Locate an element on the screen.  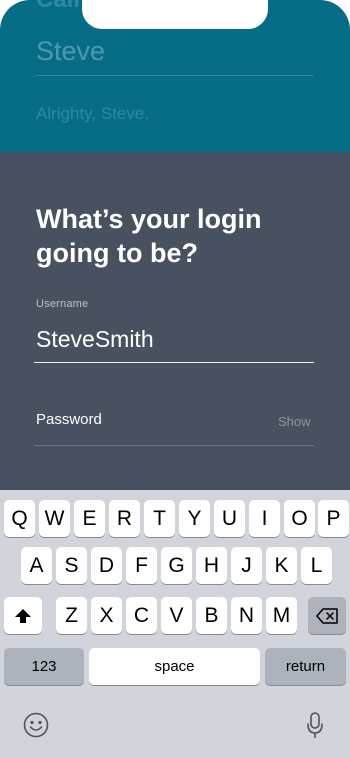
key-t: T is located at coordinates (159, 518).